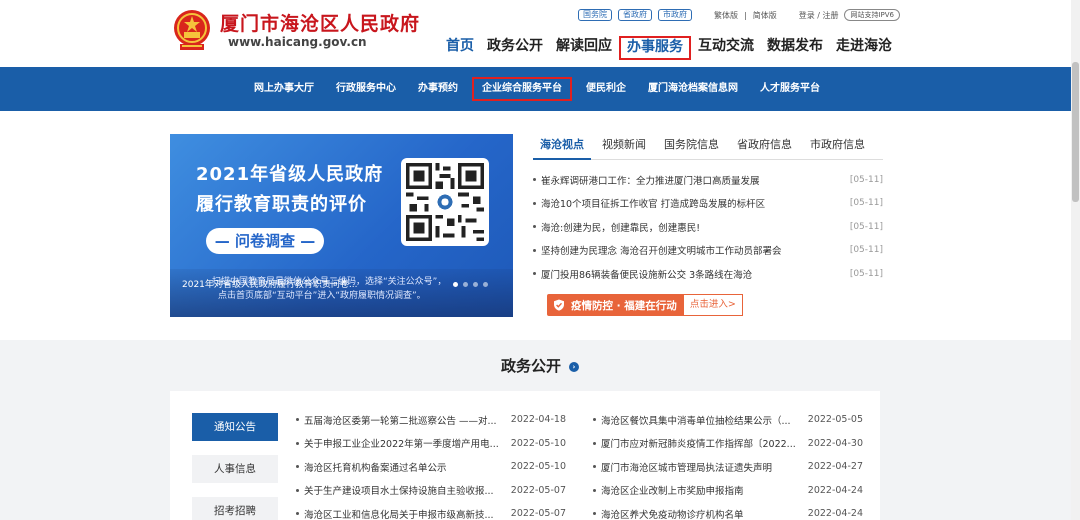  Describe the element at coordinates (438, 89) in the screenshot. I see `sub-nav-appointment: 办事预约` at that location.